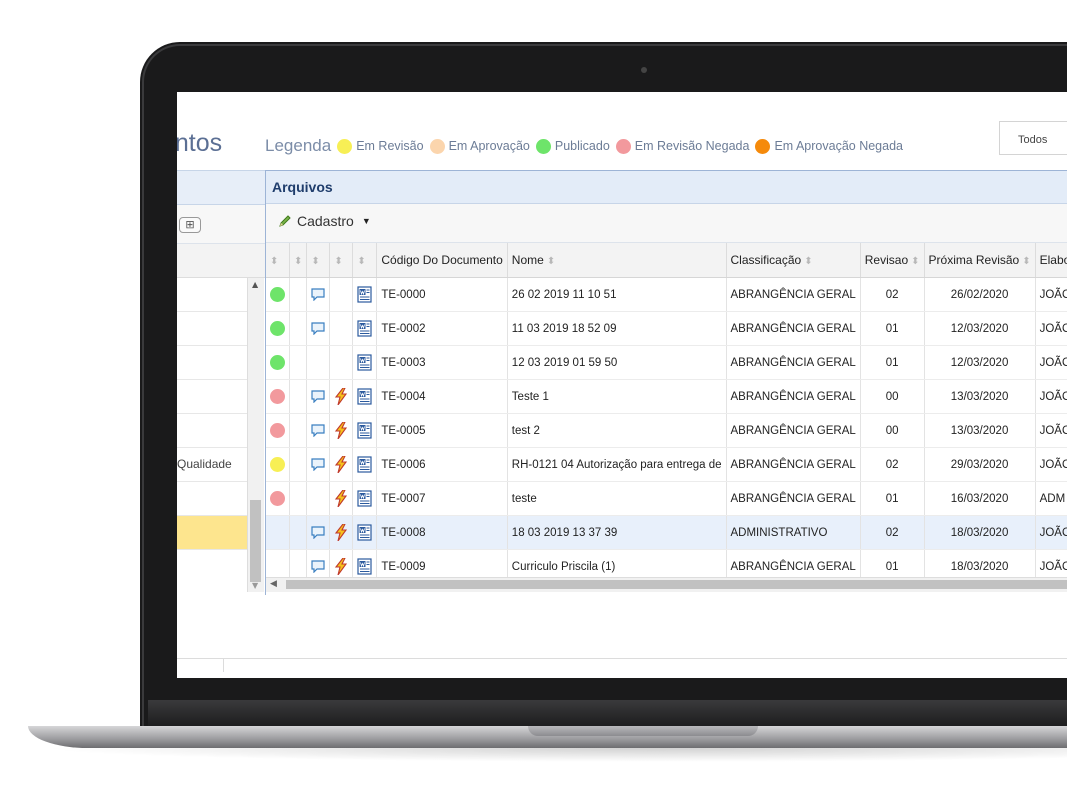 The height and width of the screenshot is (810, 1067). I want to click on scroll-thumb, so click(255, 541).